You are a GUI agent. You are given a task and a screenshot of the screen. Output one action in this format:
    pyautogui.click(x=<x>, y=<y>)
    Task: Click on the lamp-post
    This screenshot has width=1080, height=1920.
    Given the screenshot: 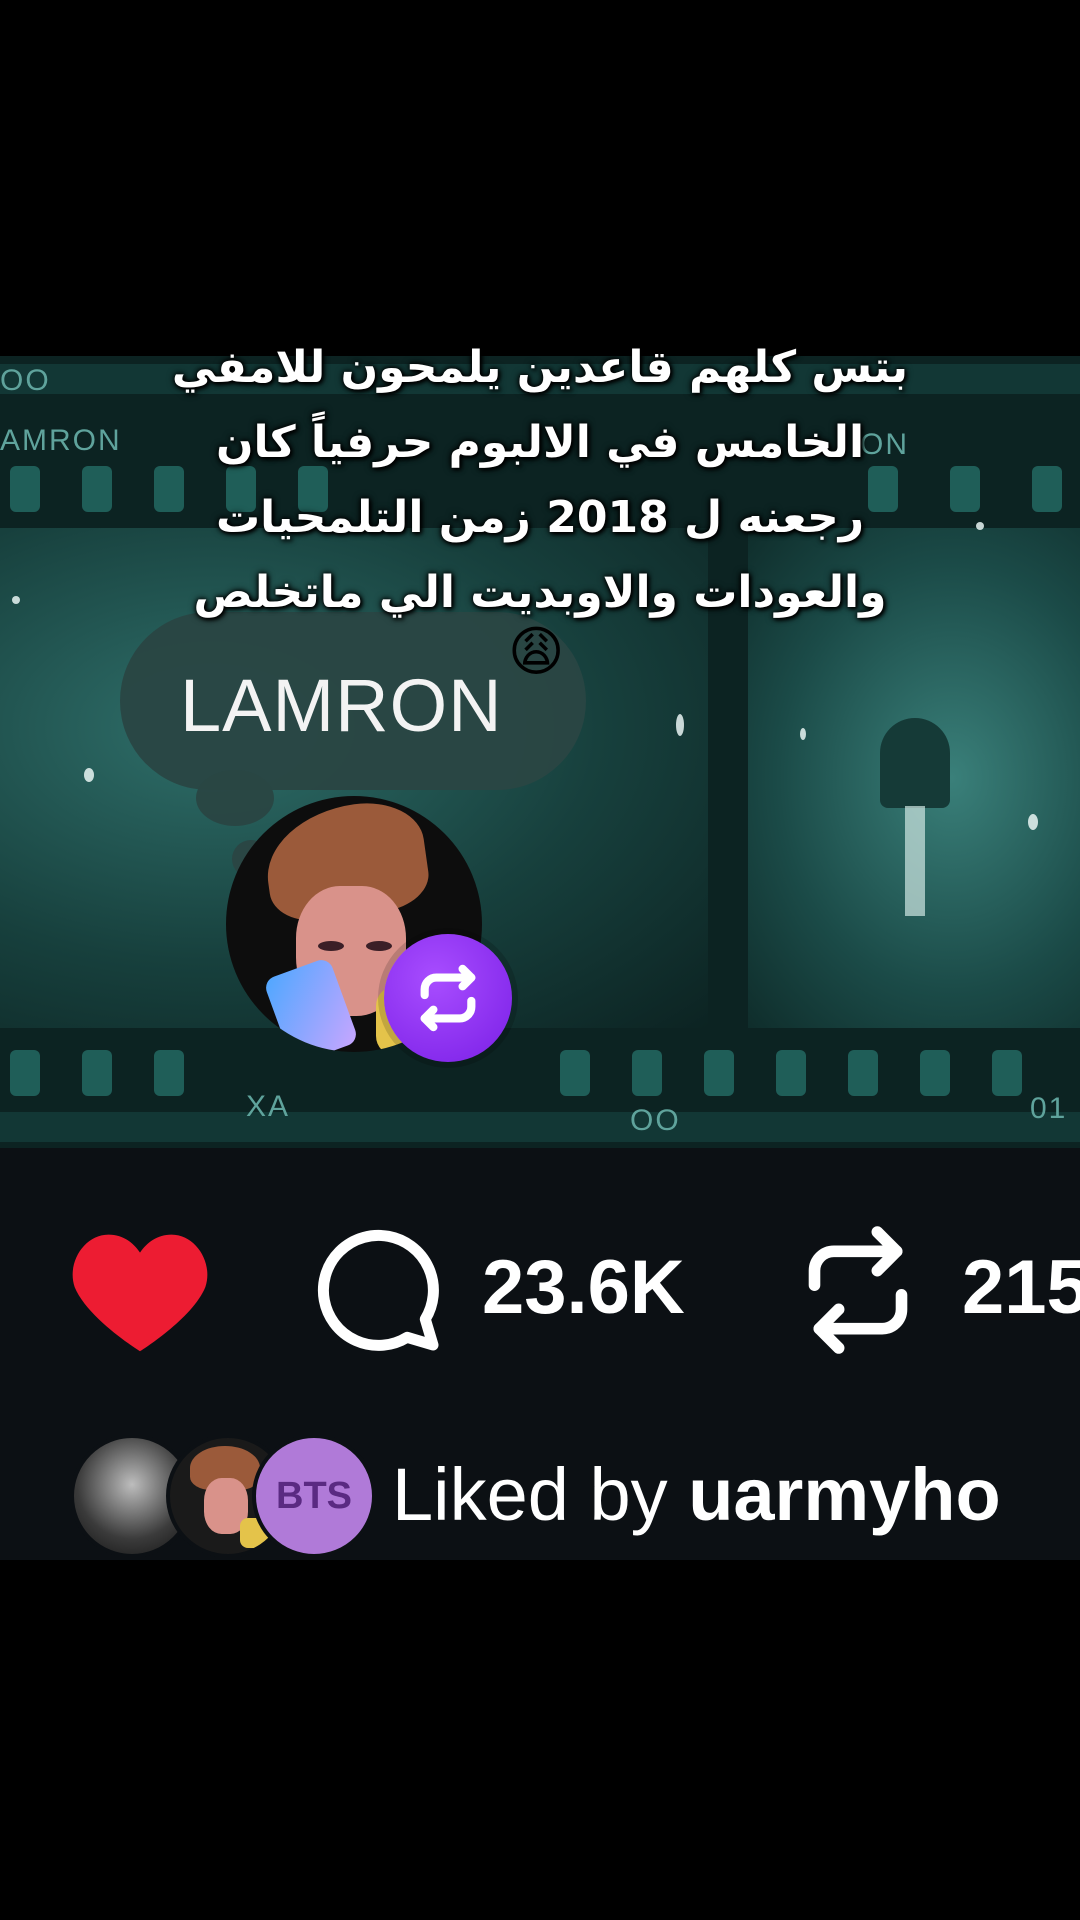 What is the action you would take?
    pyautogui.click(x=915, y=861)
    